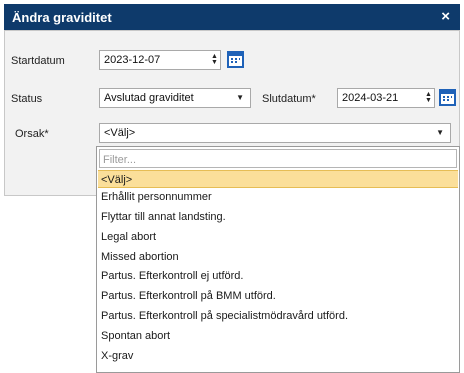  I want to click on close-icon: ×, so click(445, 16).